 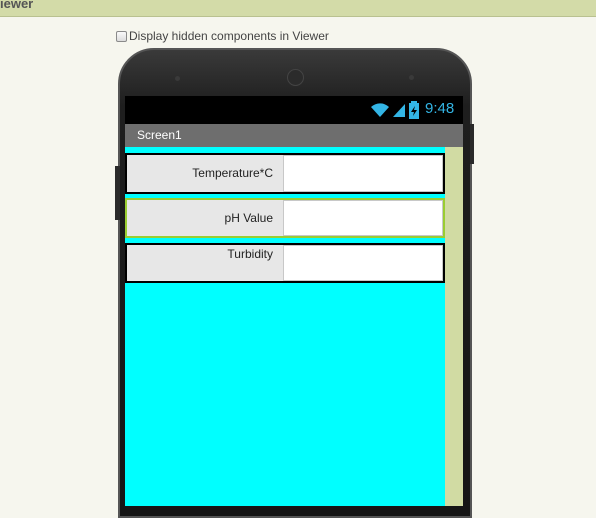 I want to click on display-hidden-components-toggle: Display hidden components in Viewer, so click(x=222, y=36).